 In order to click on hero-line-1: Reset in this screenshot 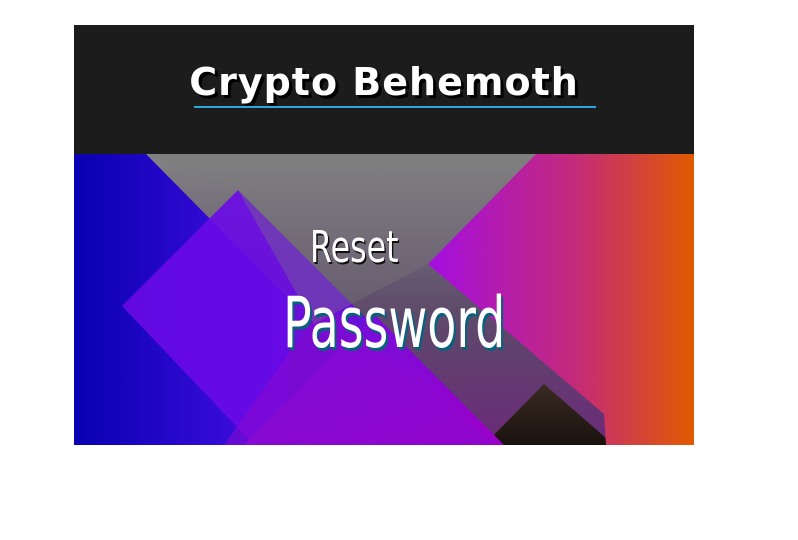, I will do `click(354, 247)`.